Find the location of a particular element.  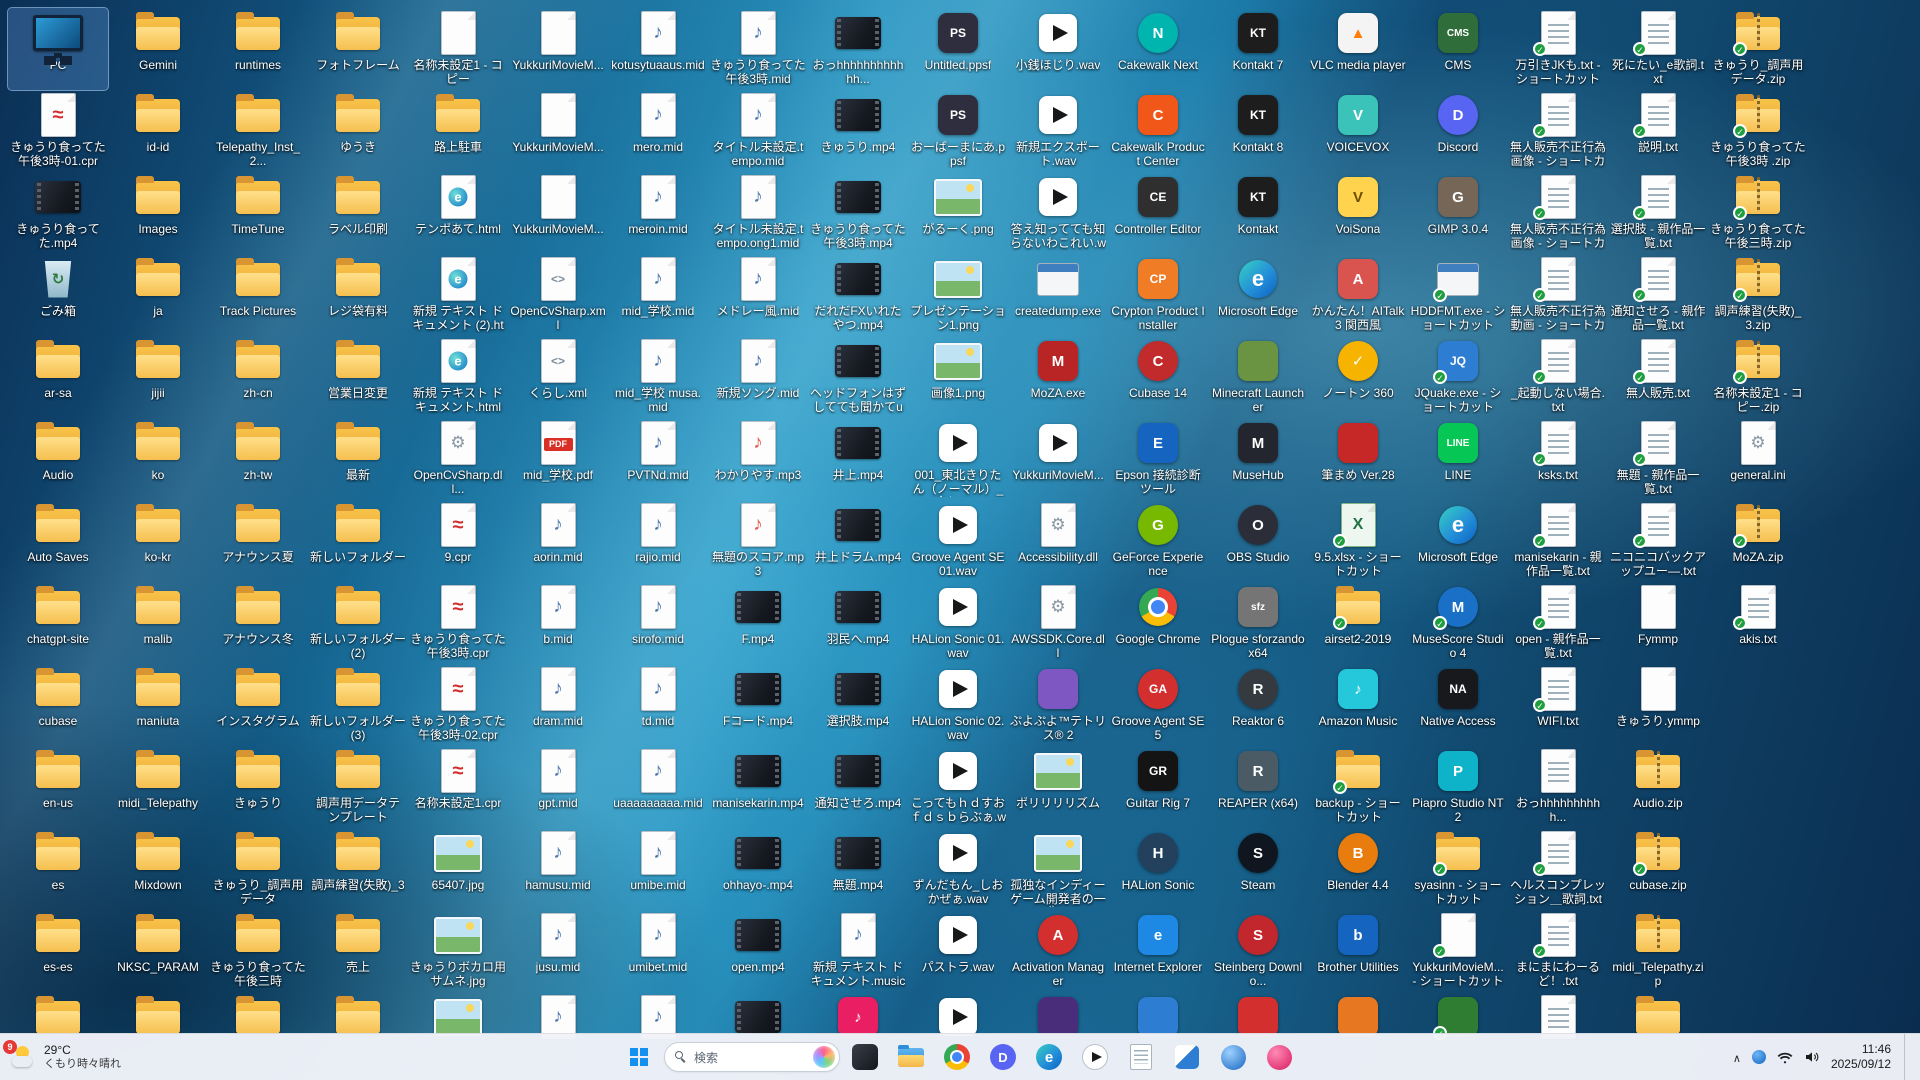

desktop-icon: jijii is located at coordinates (158, 377).